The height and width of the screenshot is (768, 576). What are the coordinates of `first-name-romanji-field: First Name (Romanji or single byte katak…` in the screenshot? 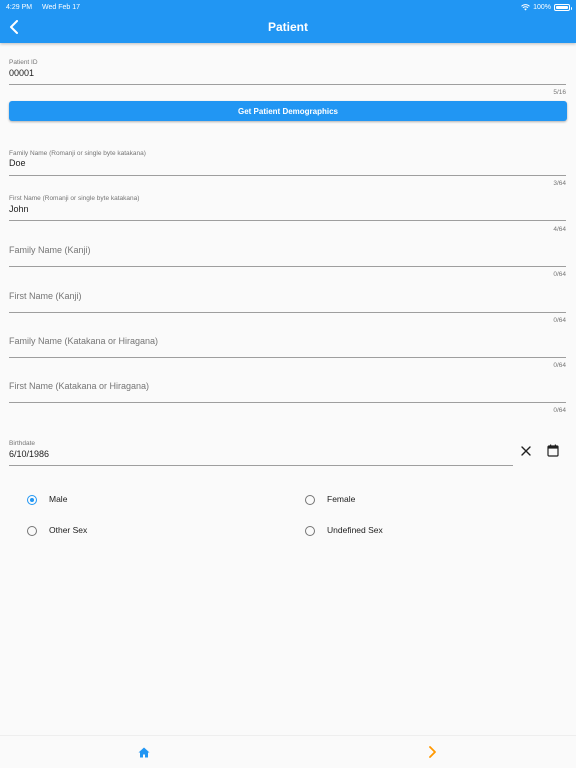 It's located at (287, 208).